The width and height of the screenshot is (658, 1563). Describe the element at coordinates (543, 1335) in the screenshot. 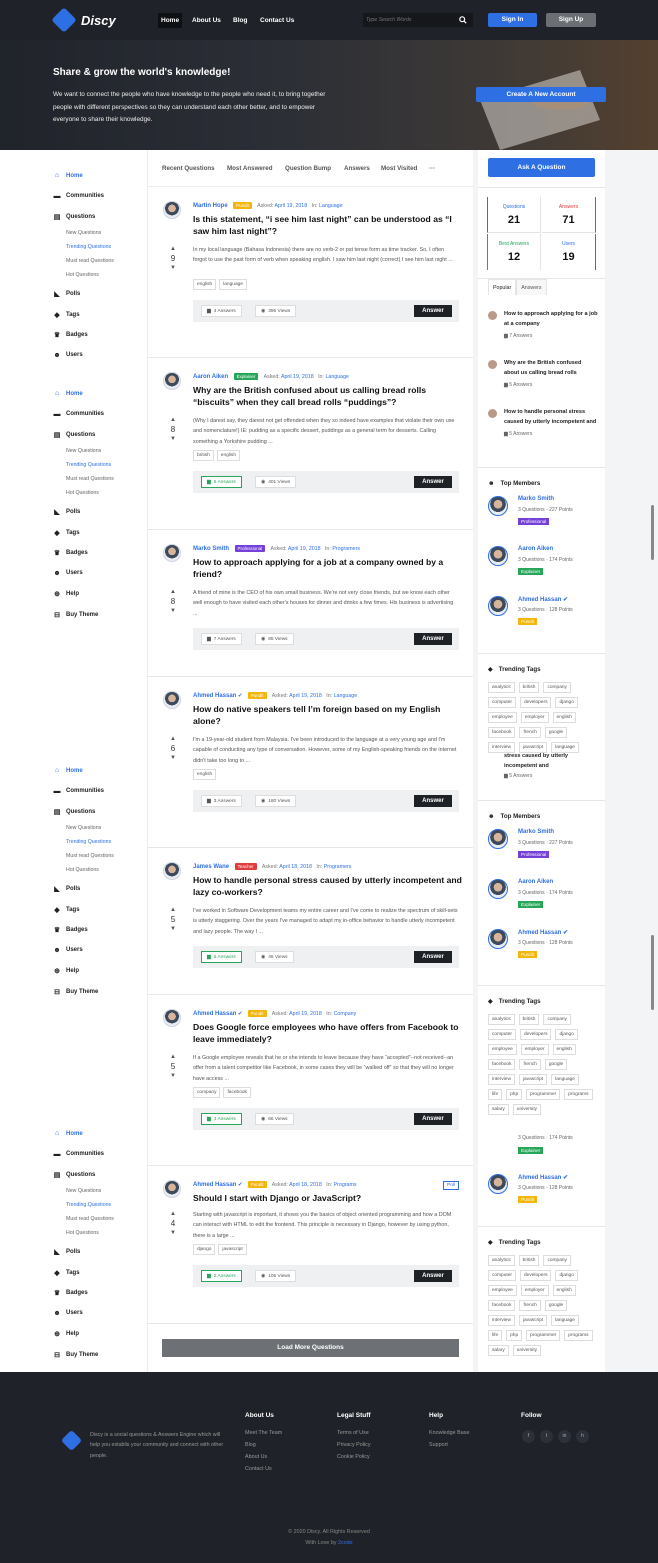

I see `tag-chip: programmer` at that location.